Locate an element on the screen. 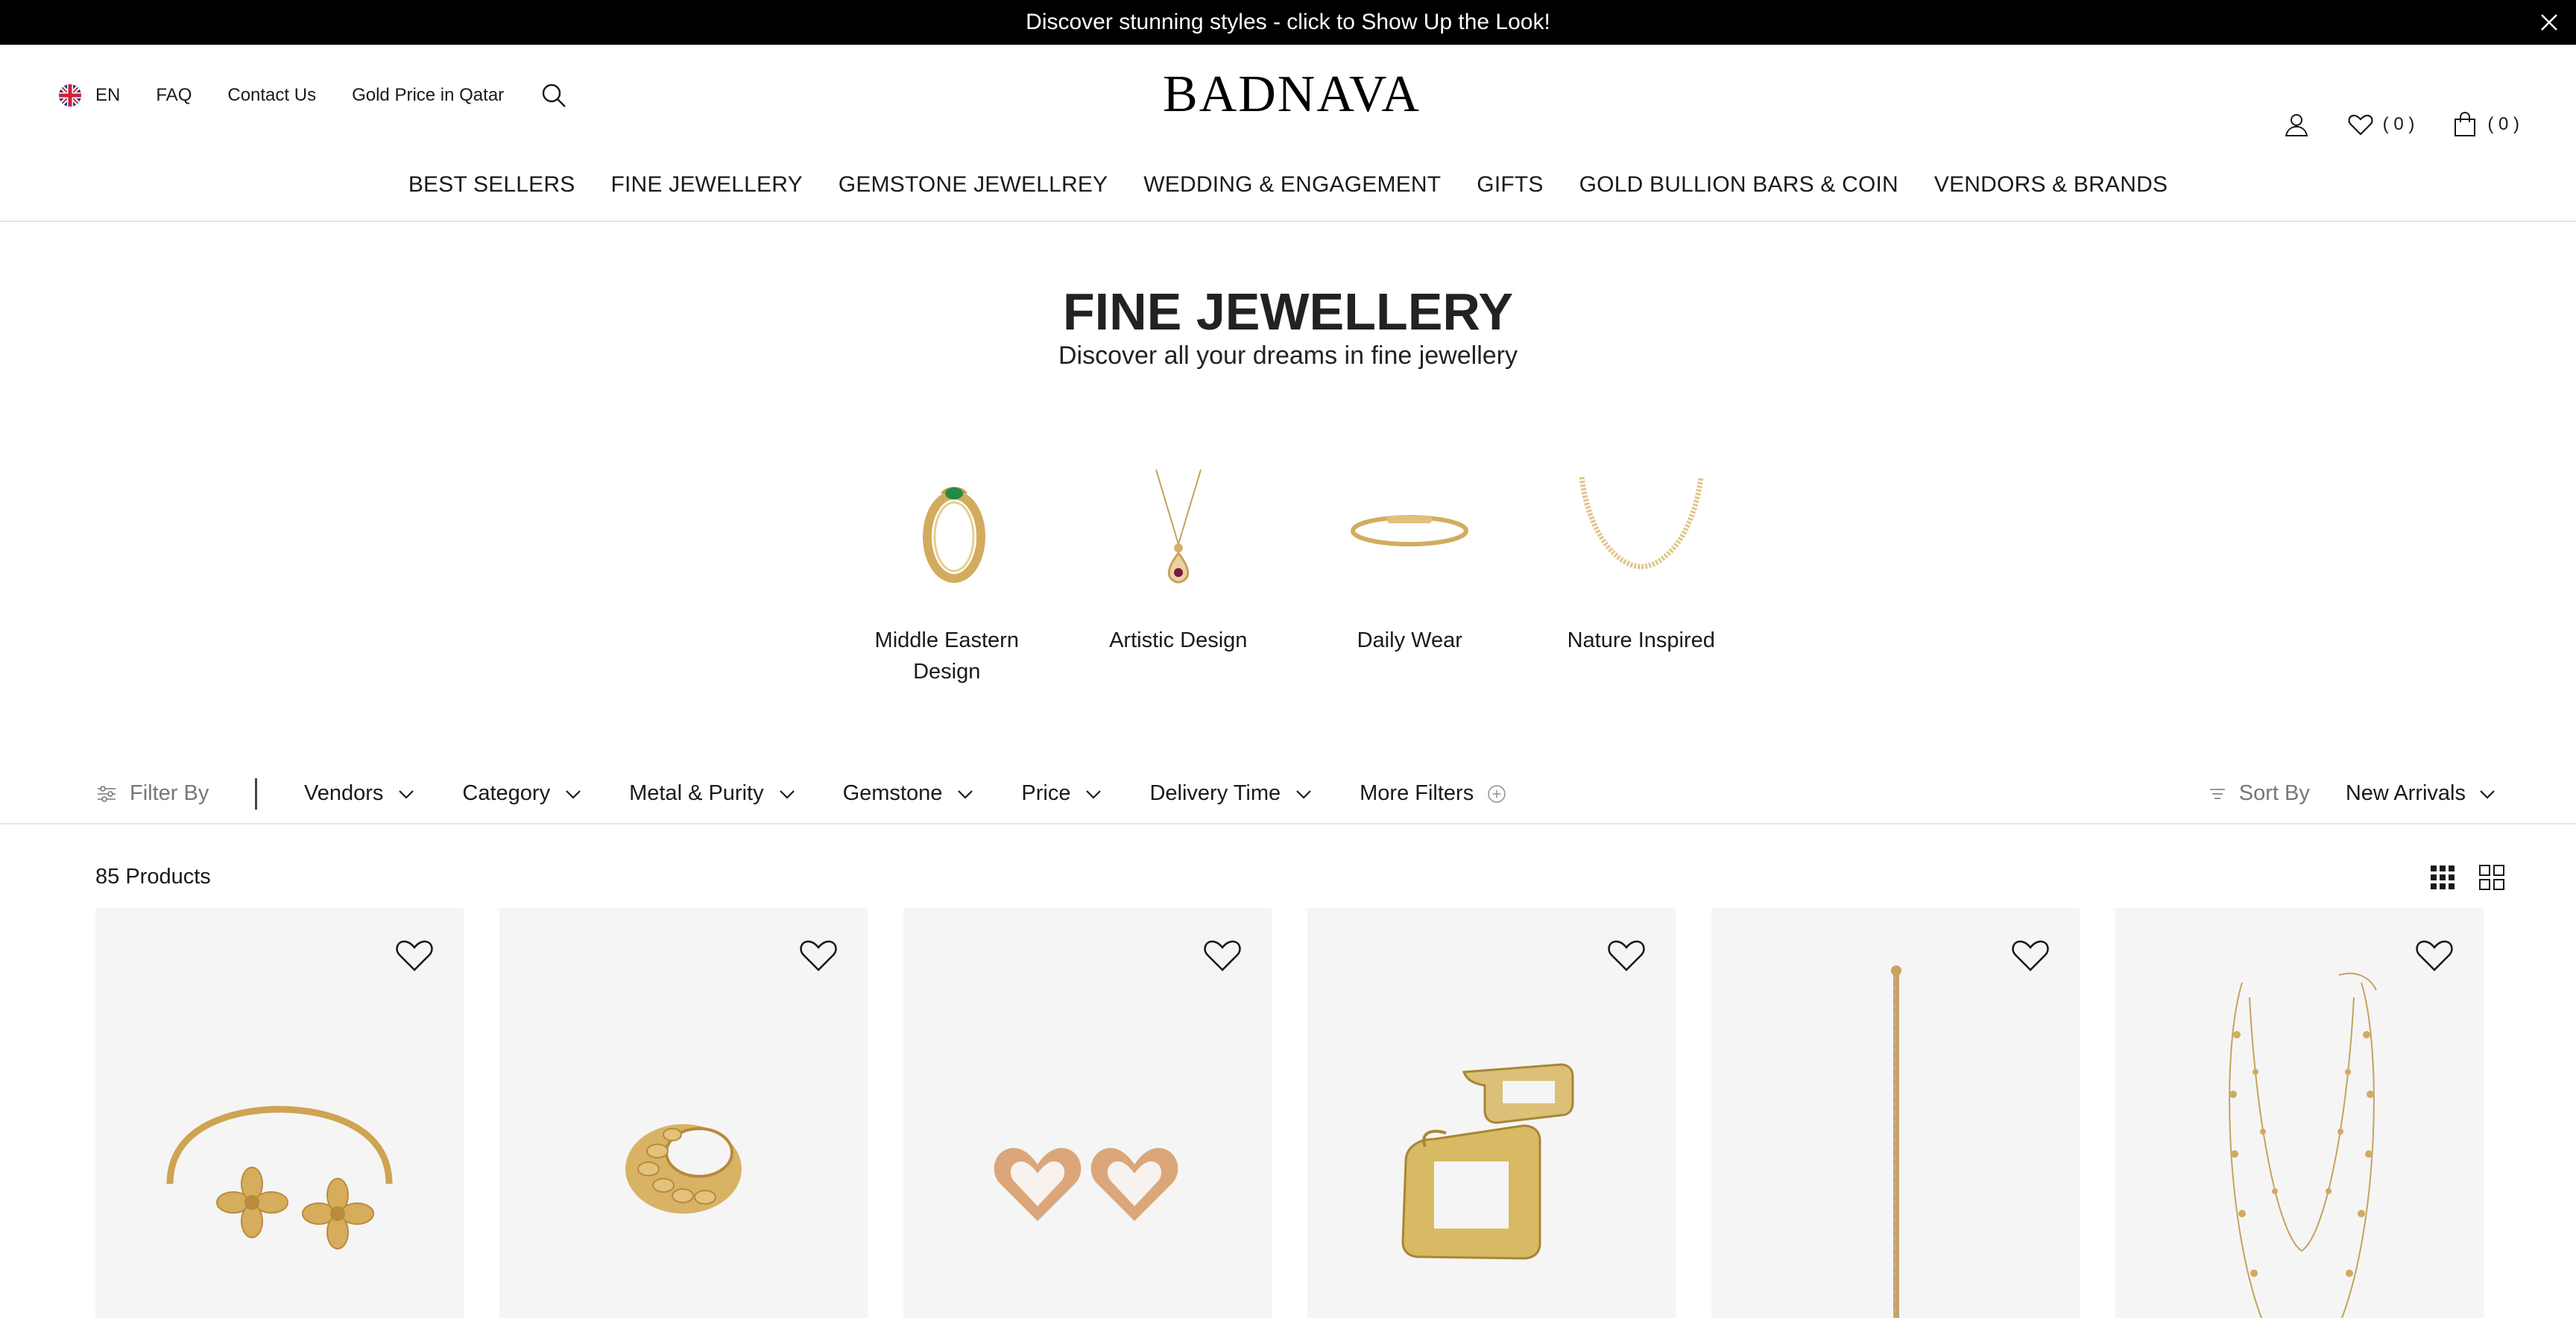  account-icon is located at coordinates (2296, 125).